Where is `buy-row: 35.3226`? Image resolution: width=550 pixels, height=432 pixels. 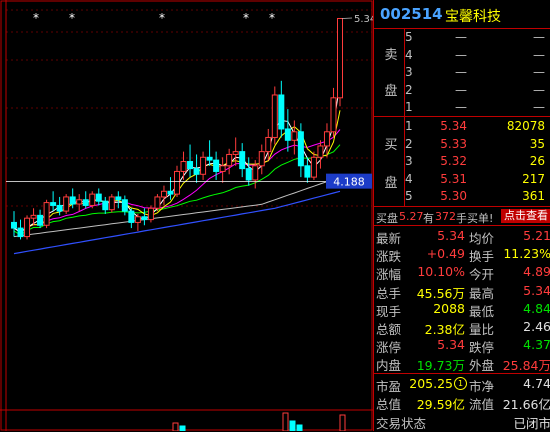 buy-row: 35.3226 is located at coordinates (477, 162).